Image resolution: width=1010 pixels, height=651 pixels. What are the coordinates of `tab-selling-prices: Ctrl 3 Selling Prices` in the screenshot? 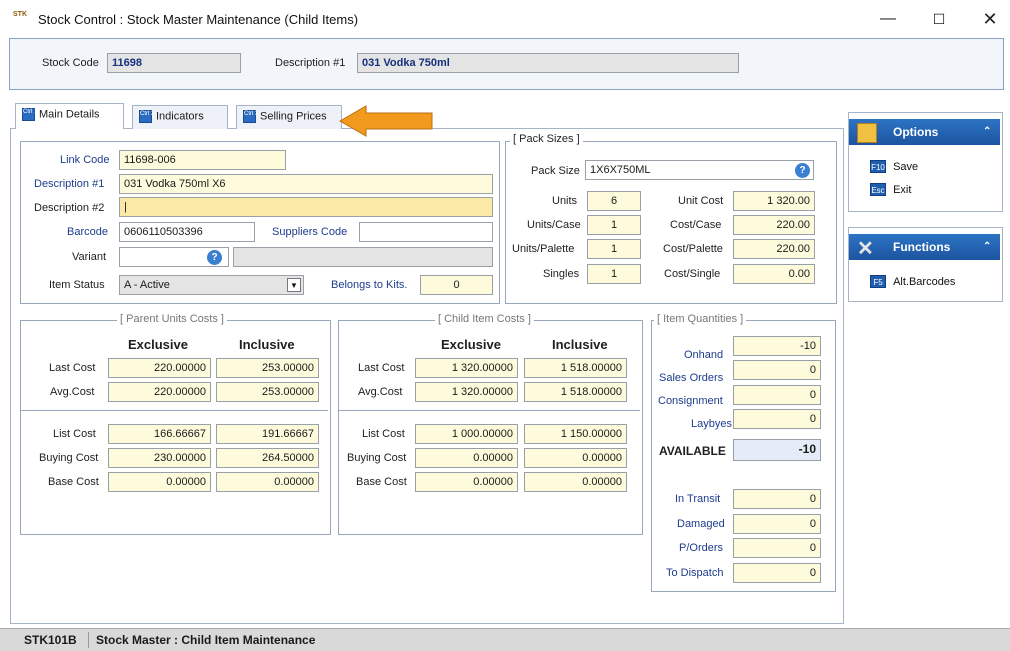 It's located at (289, 117).